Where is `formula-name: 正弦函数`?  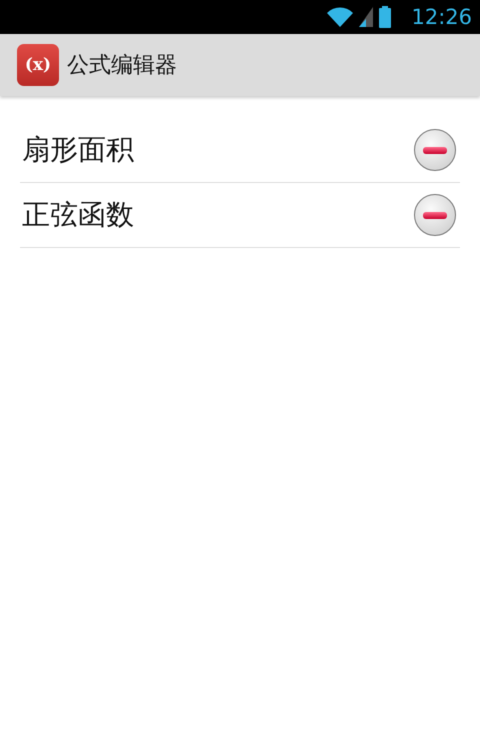
formula-name: 正弦函数 is located at coordinates (77, 215).